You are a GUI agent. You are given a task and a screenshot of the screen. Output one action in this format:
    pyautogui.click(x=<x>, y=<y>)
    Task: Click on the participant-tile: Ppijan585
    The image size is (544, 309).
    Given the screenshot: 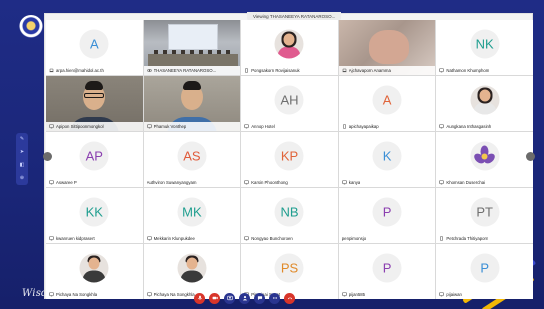 What is the action you would take?
    pyautogui.click(x=387, y=271)
    